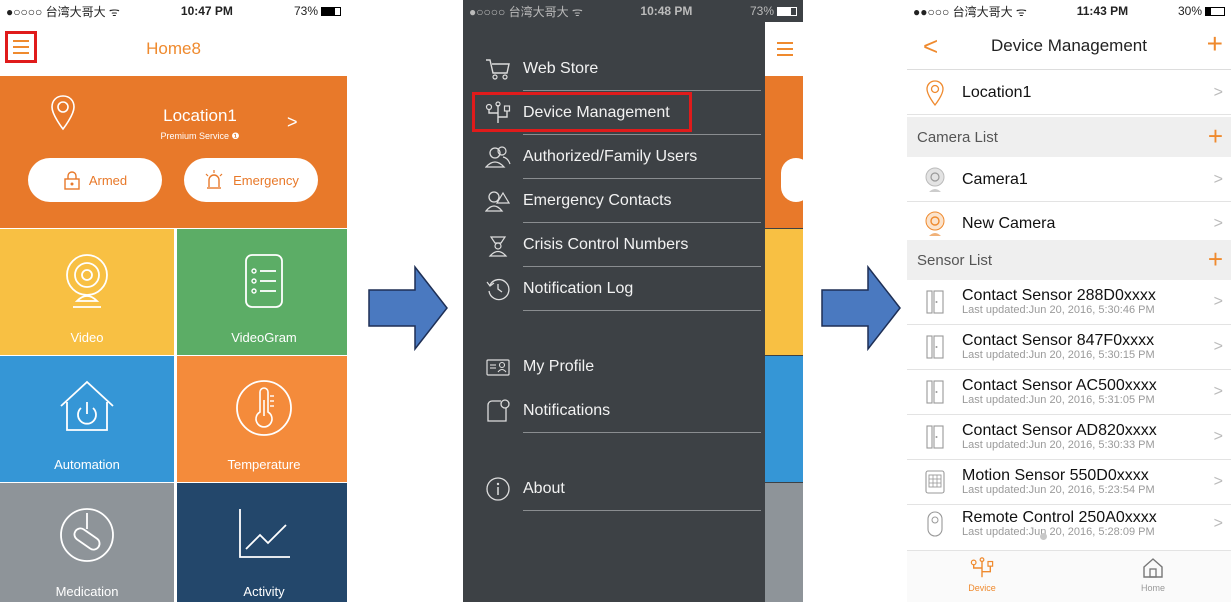  I want to click on sensor-updated: Last updated:Jun 20, 2016, 5:30:15 PM, so click(1058, 355).